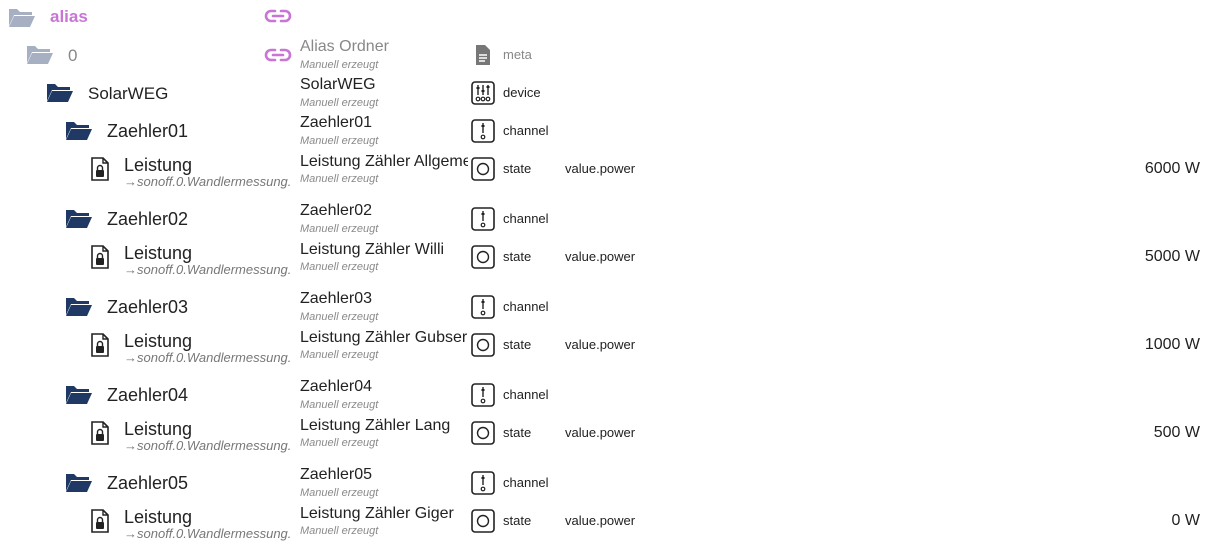 The image size is (1226, 549). What do you see at coordinates (613, 95) in the screenshot?
I see `tree-row-solarweg: SolarWEG SolarWEG Manuell erzeugt device` at bounding box center [613, 95].